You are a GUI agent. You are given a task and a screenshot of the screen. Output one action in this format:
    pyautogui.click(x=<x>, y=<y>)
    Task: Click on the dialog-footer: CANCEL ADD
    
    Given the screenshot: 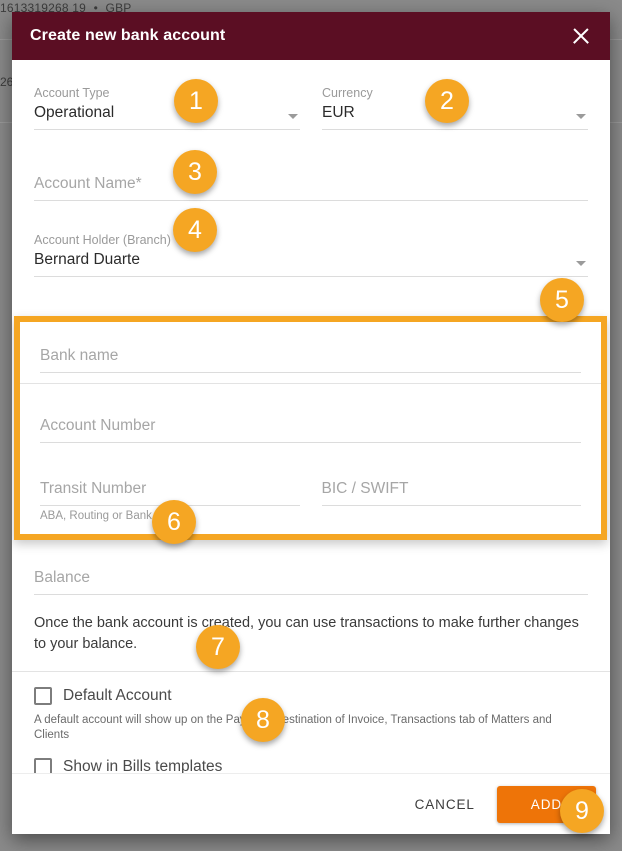 What is the action you would take?
    pyautogui.click(x=311, y=803)
    